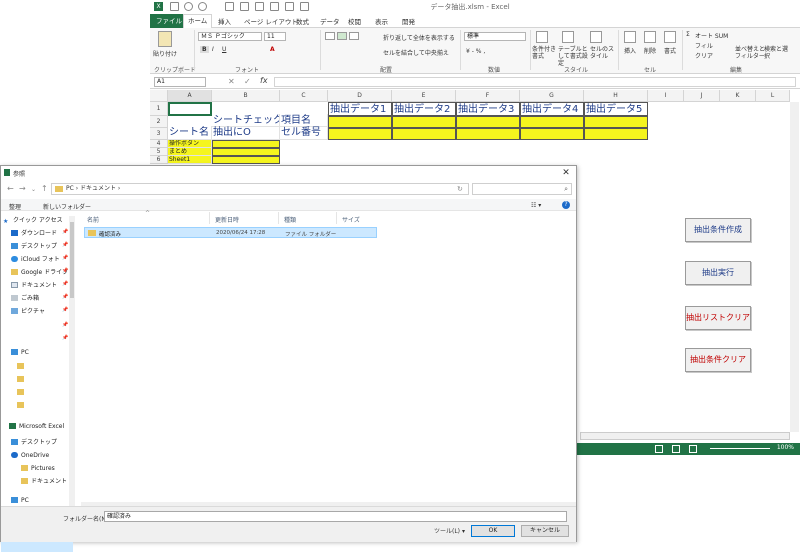 Image resolution: width=800 pixels, height=552 pixels. I want to click on conditional-format-icon, so click(542, 37).